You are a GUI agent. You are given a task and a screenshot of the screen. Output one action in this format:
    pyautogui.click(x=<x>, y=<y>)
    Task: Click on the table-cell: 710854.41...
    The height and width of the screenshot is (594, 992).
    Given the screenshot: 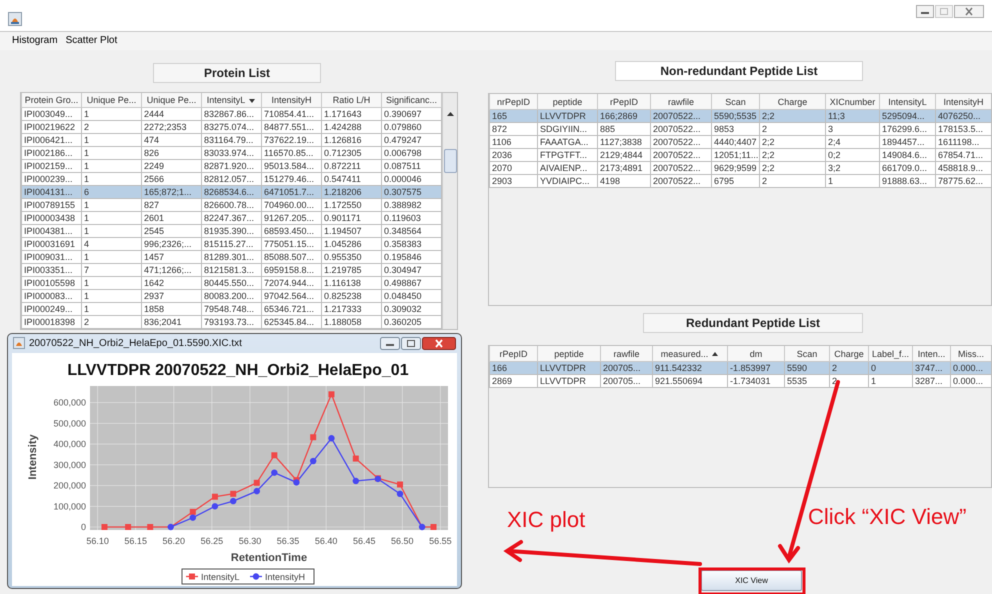 What is the action you would take?
    pyautogui.click(x=292, y=114)
    